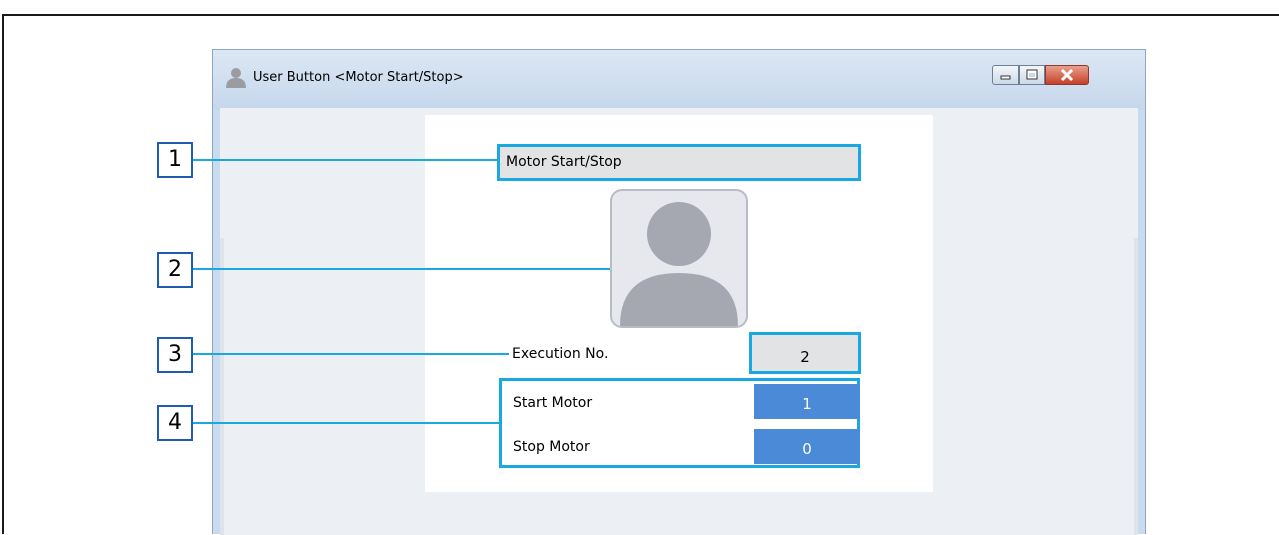 Image resolution: width=1279 pixels, height=535 pixels. What do you see at coordinates (1032, 78) in the screenshot?
I see `maximize-icon` at bounding box center [1032, 78].